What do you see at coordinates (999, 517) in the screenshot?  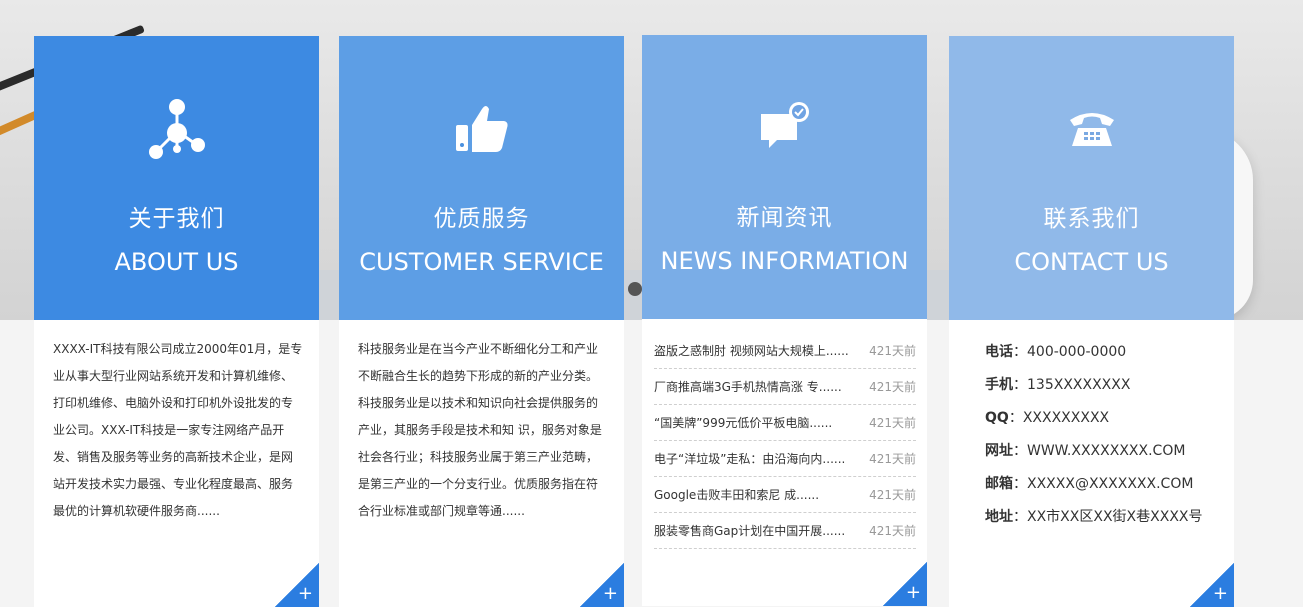 I see `contact-label: 地址` at bounding box center [999, 517].